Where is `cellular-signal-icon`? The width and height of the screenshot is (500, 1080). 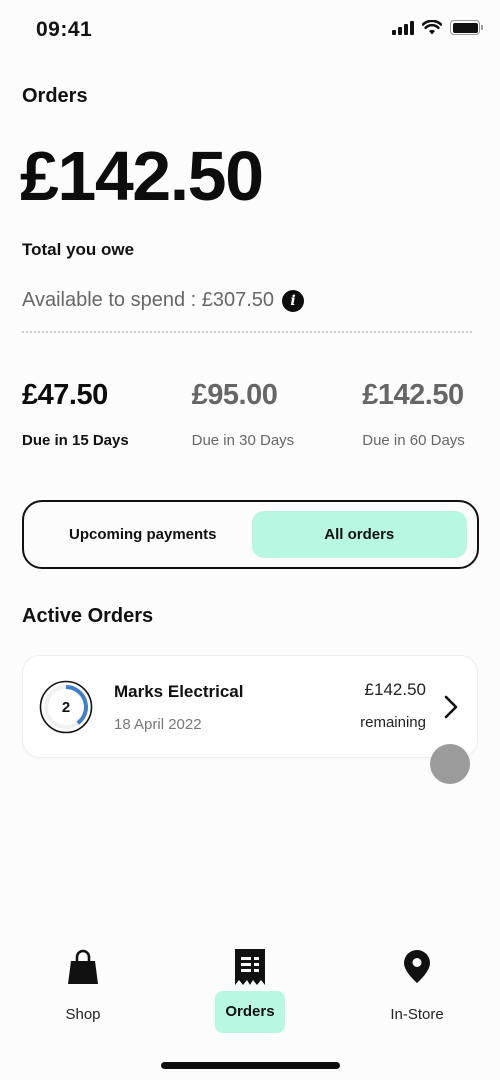 cellular-signal-icon is located at coordinates (403, 27).